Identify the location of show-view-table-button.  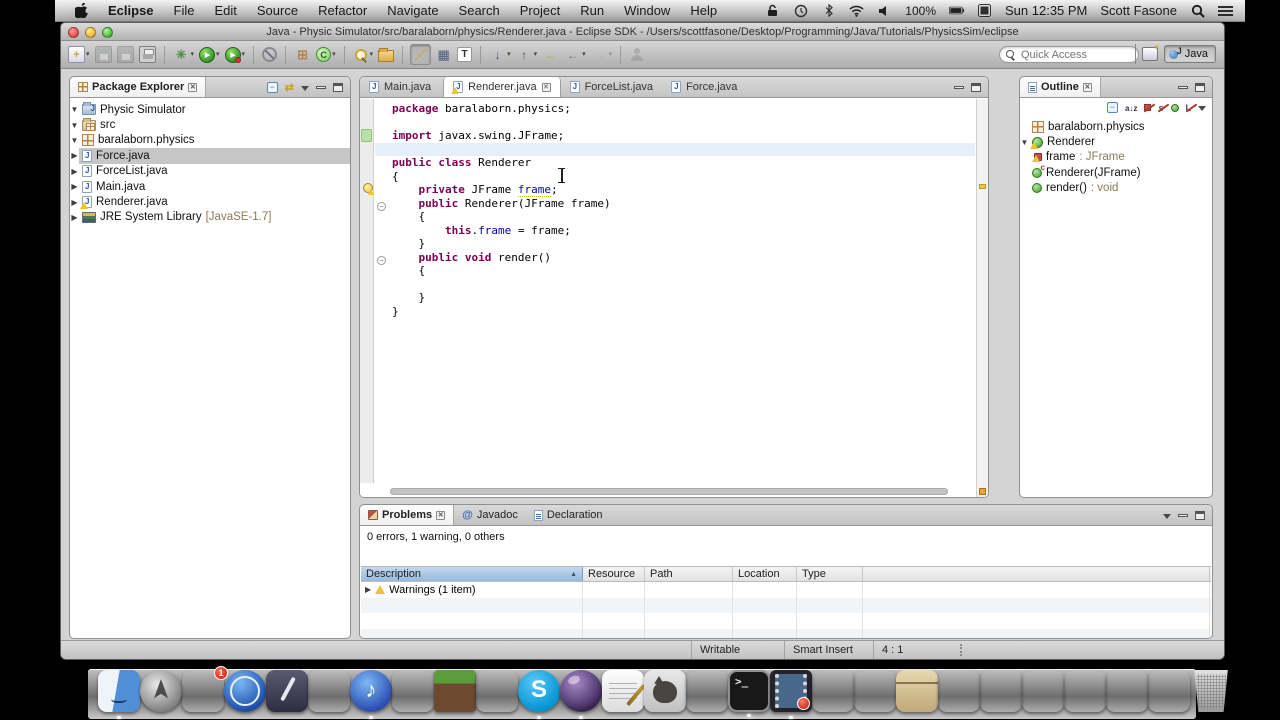
(443, 54).